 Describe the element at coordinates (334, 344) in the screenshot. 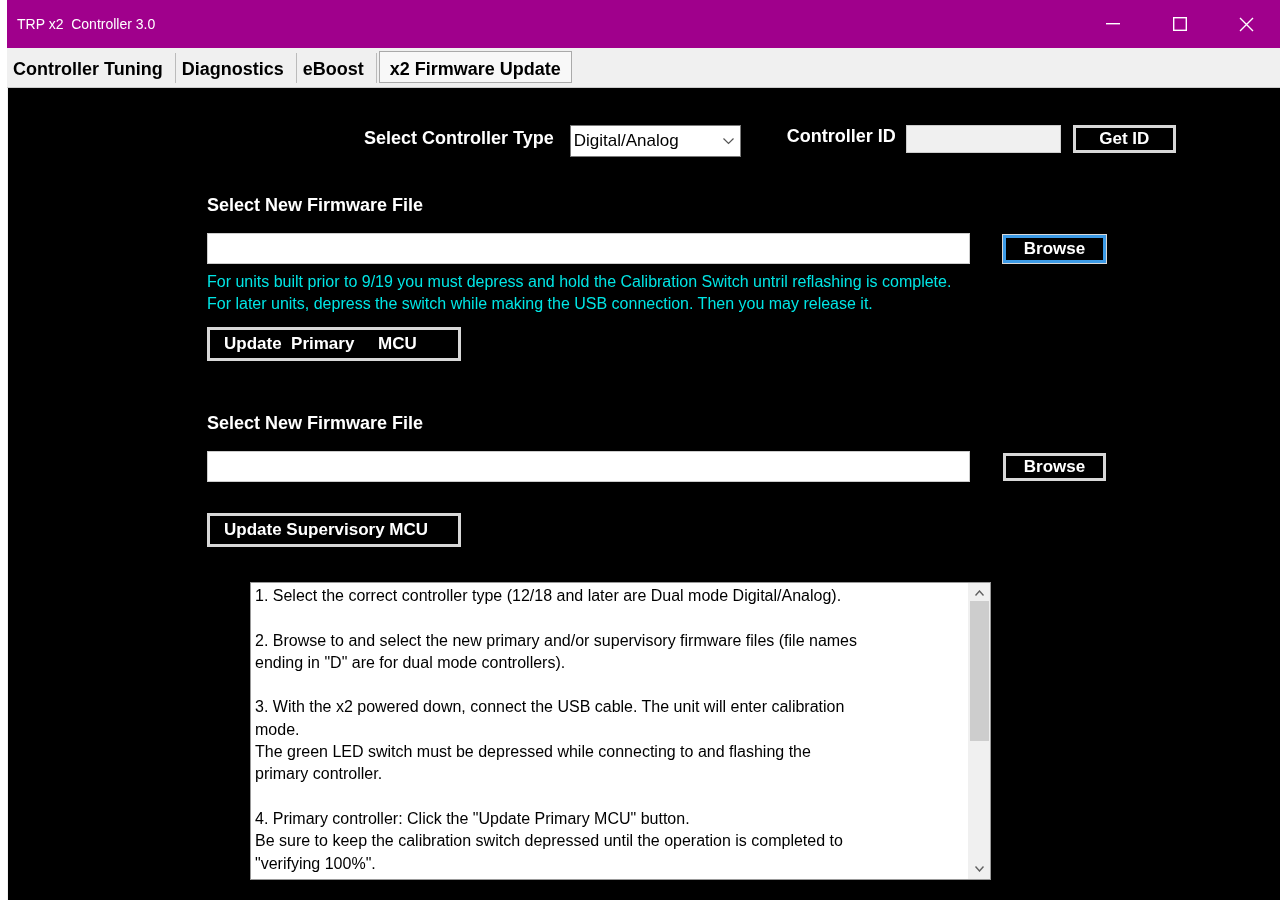

I see `update-button: Update Primary MCU` at that location.